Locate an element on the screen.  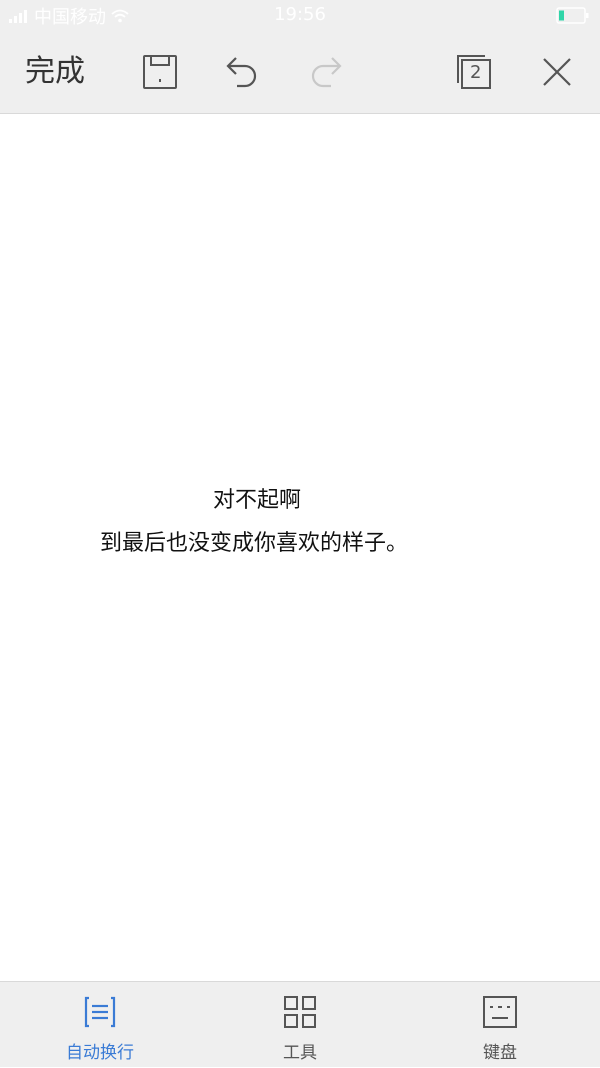
bottom-toolbar: 自动换行 工具 键盘 is located at coordinates (300, 1024).